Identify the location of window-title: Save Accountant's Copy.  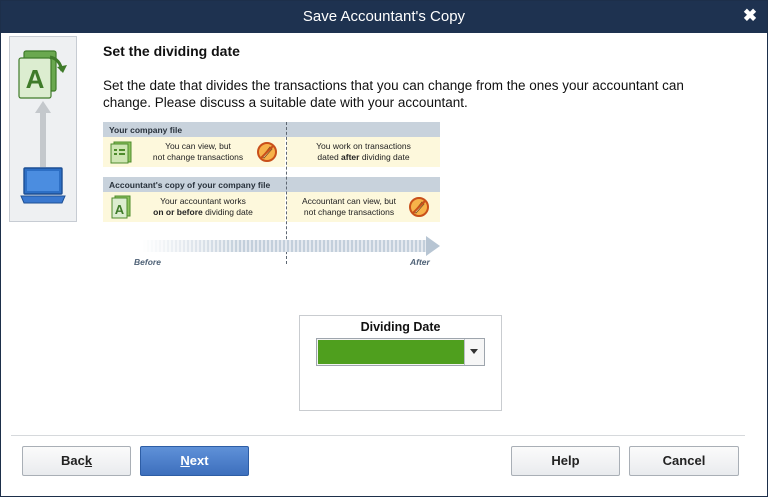
(384, 16).